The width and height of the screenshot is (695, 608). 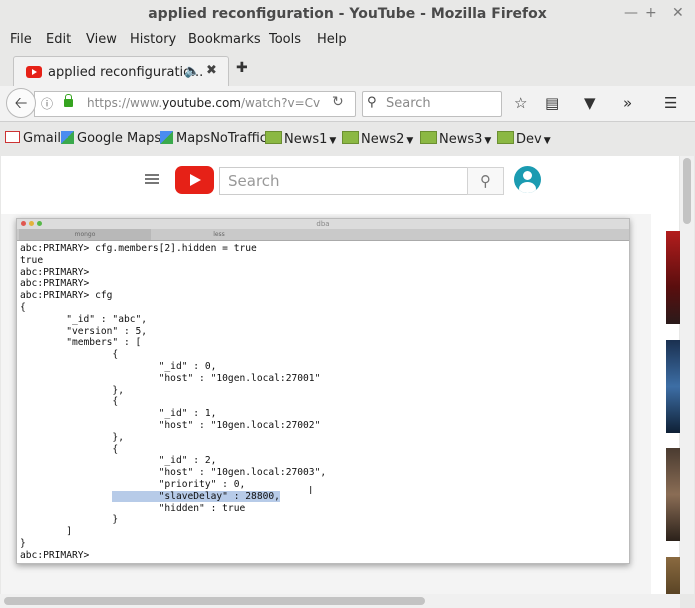 I want to click on terminal-tabs: mongo less, so click(x=323, y=235).